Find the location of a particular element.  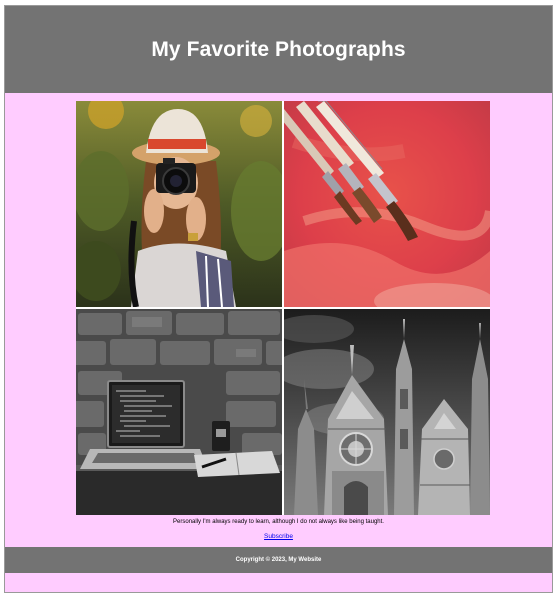

woman-with-camera-image is located at coordinates (179, 204).